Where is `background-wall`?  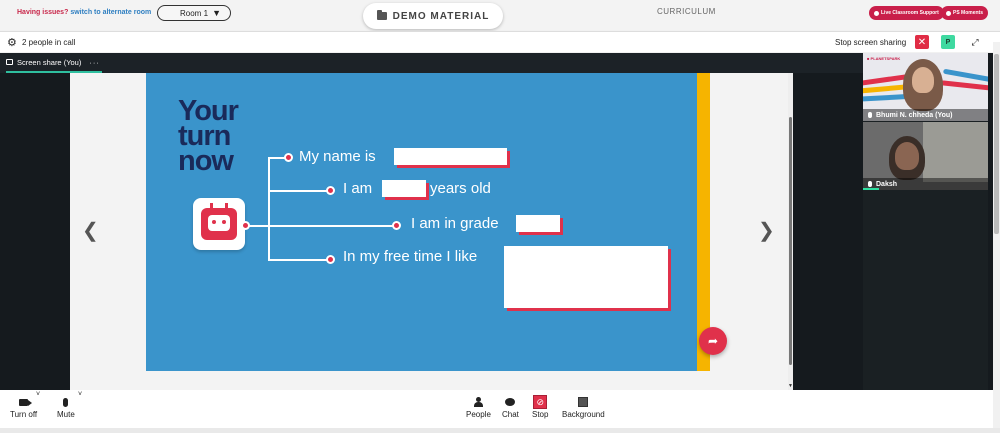 background-wall is located at coordinates (955, 152).